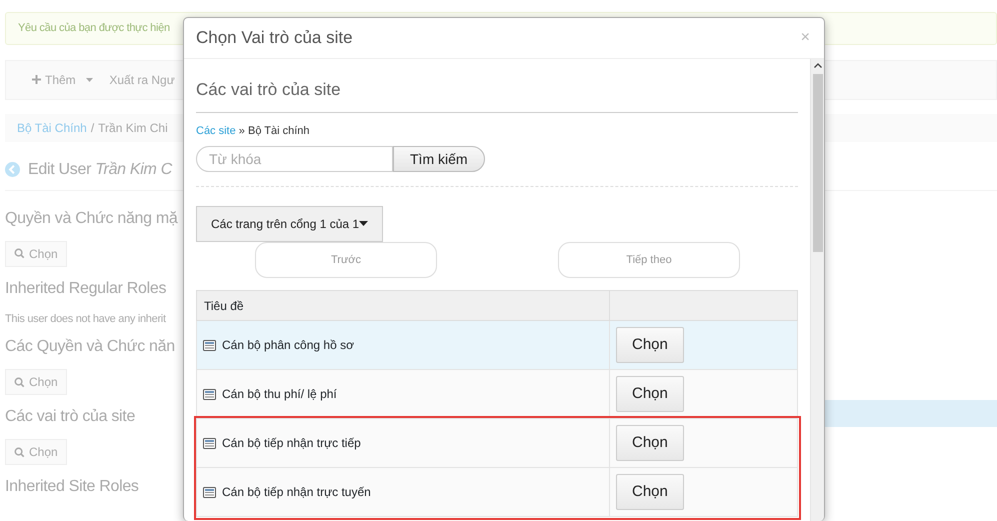 This screenshot has height=521, width=997. What do you see at coordinates (439, 159) in the screenshot?
I see `search-button: Tìm kiếm` at bounding box center [439, 159].